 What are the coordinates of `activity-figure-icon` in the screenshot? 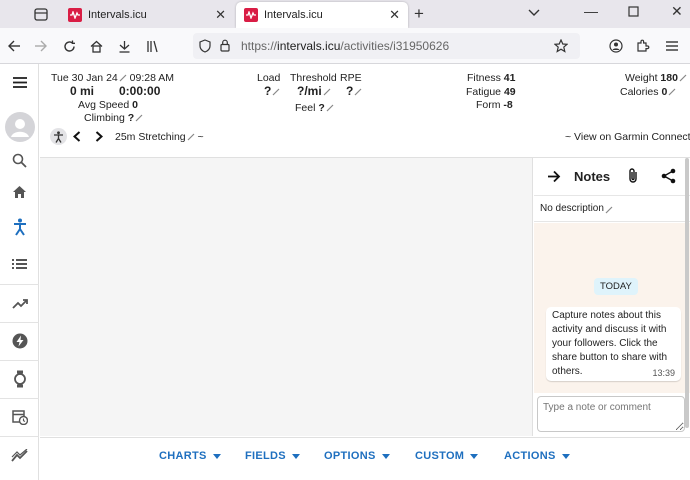 It's located at (19, 227).